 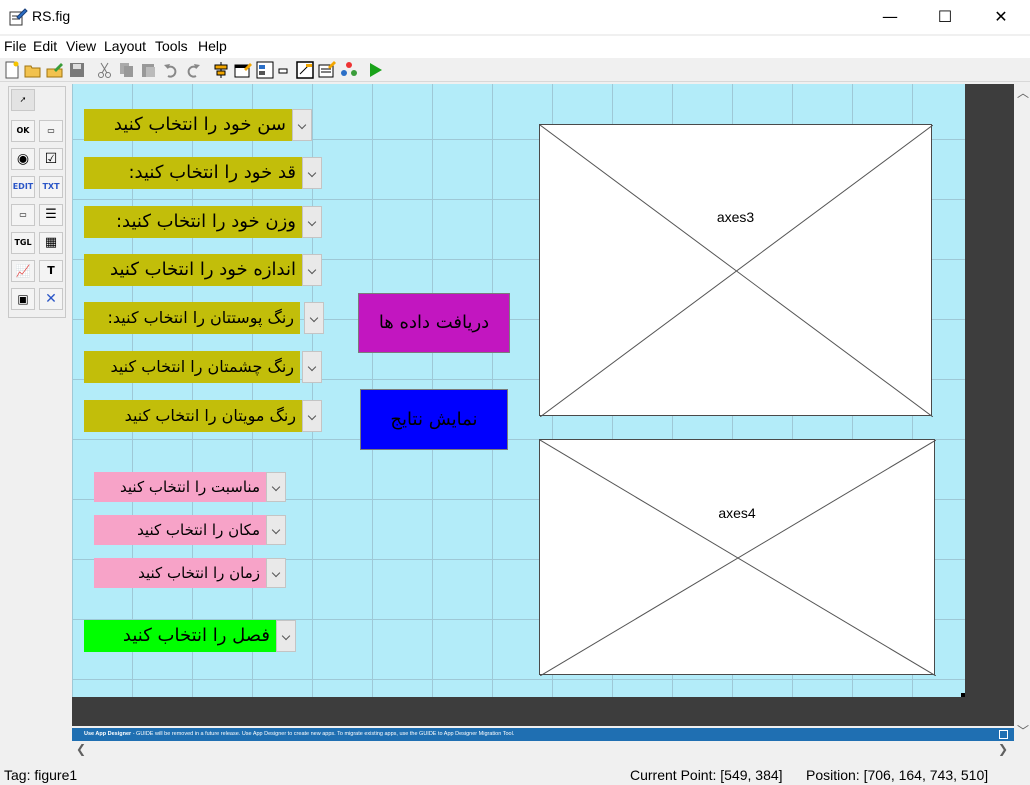 What do you see at coordinates (180, 487) in the screenshot?
I see `popup-occasion-label: مناسبت را انتخاب کنید` at bounding box center [180, 487].